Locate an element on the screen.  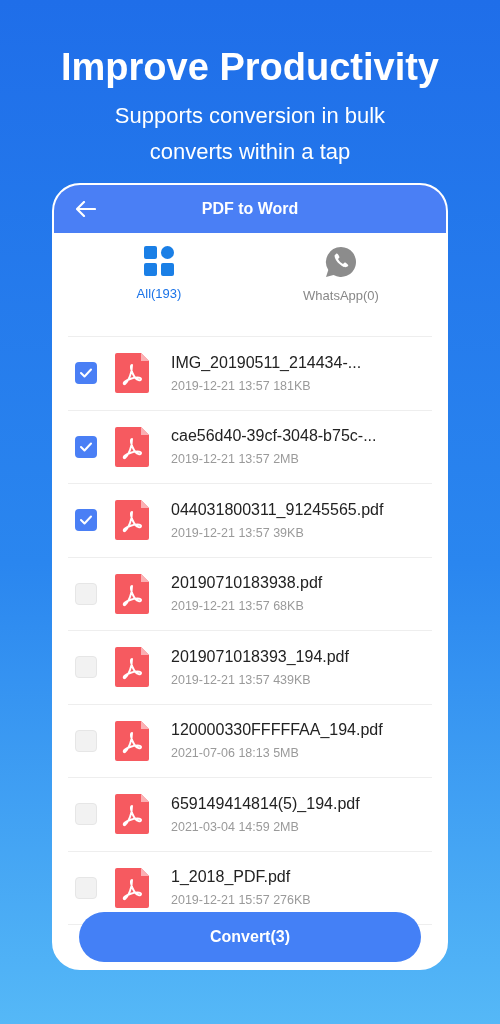
convert-button: Convert(3) is located at coordinates (250, 937).